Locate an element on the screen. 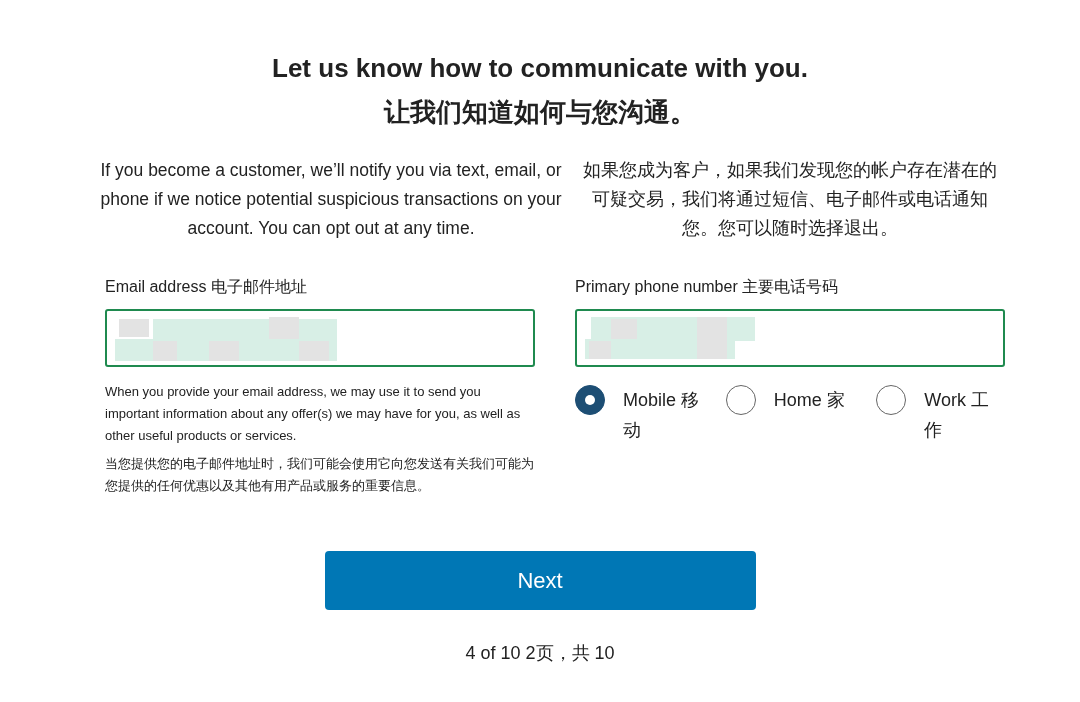 This screenshot has height=702, width=1080. radio-label: Work 工作 is located at coordinates (957, 415).